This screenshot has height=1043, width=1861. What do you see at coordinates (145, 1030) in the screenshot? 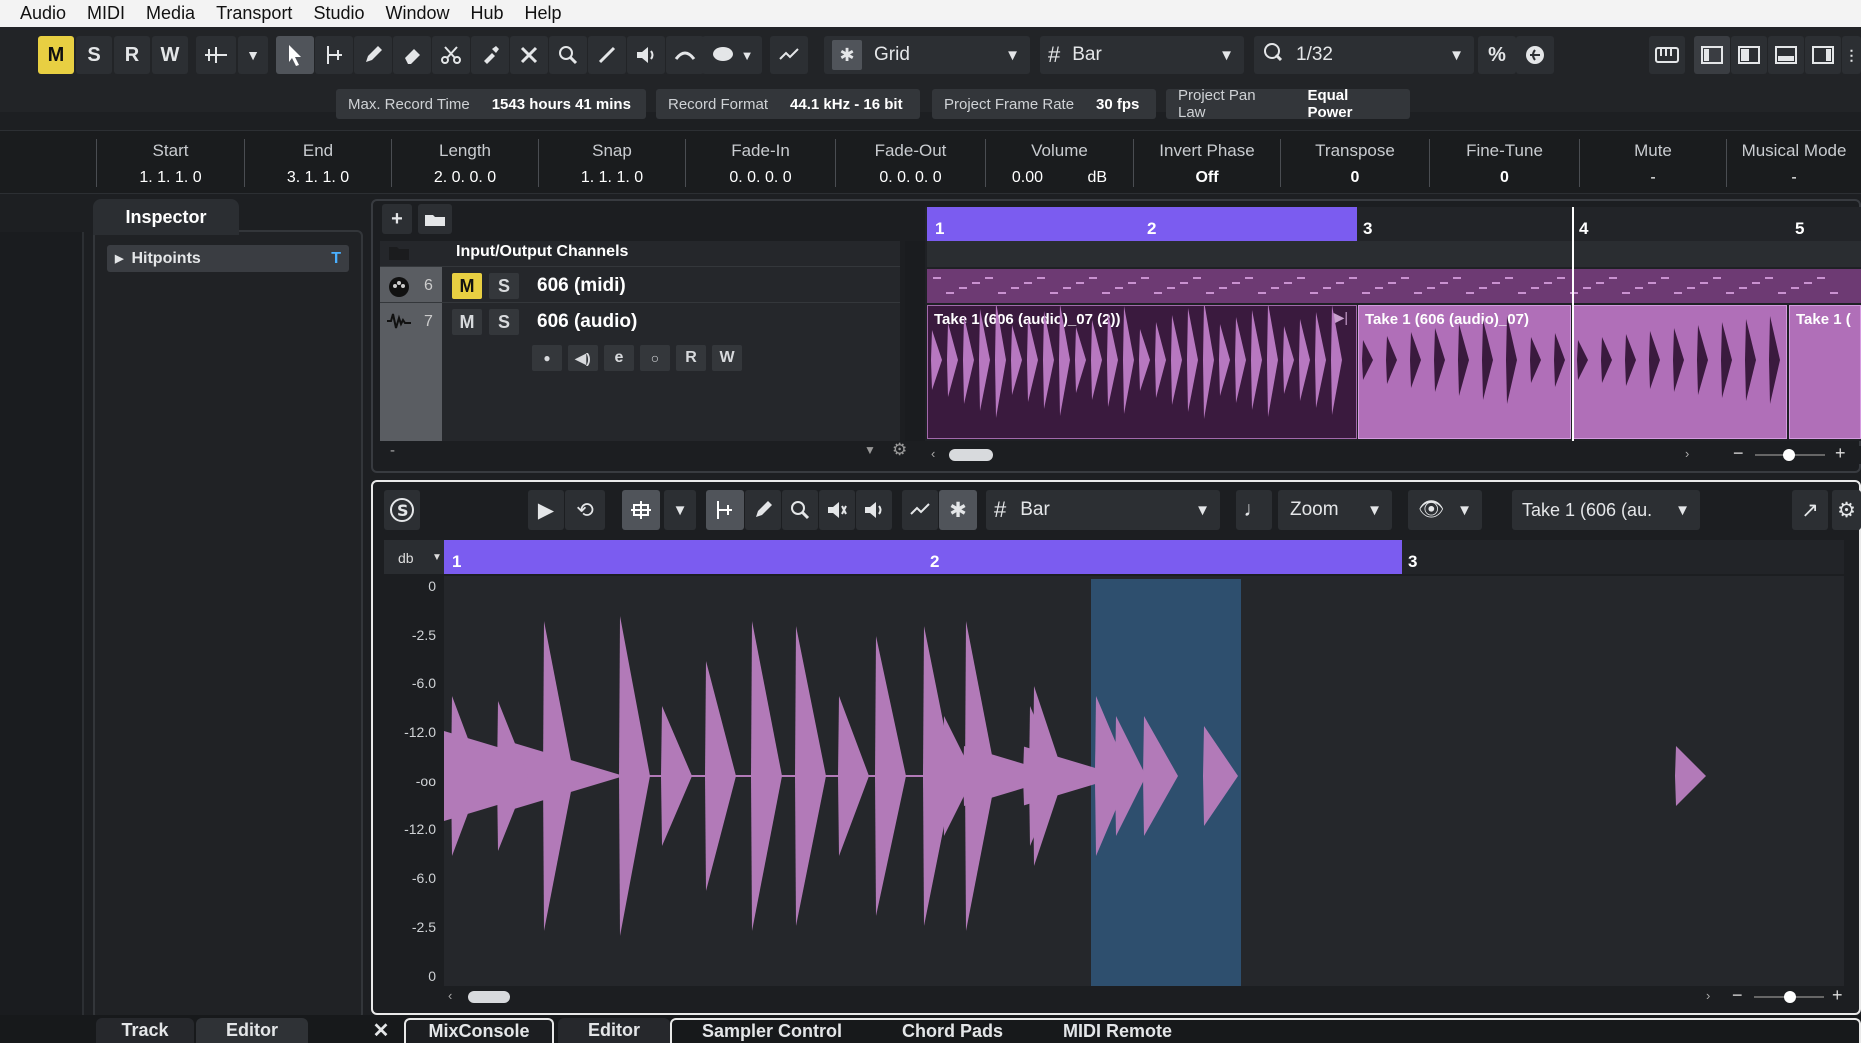
I see `tab-track: Track` at bounding box center [145, 1030].